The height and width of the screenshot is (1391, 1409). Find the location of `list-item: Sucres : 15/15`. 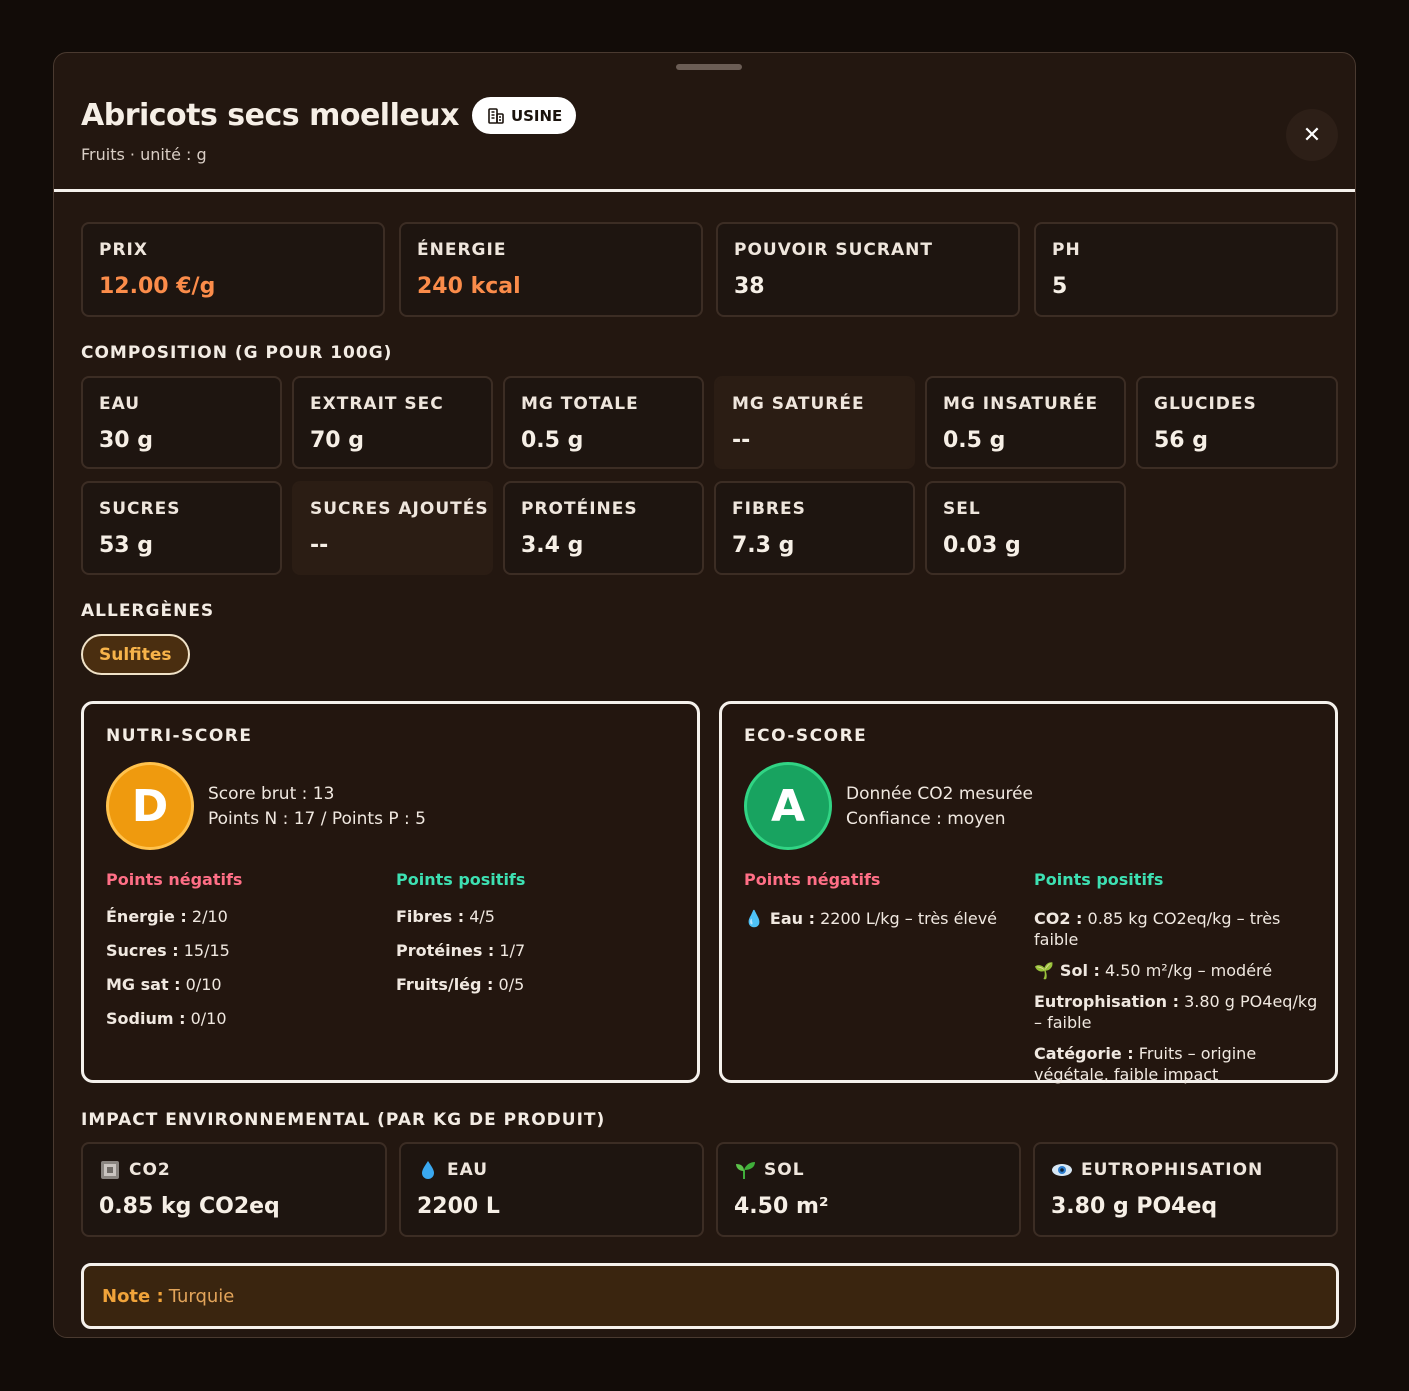

list-item: Sucres : 15/15 is located at coordinates (168, 950).